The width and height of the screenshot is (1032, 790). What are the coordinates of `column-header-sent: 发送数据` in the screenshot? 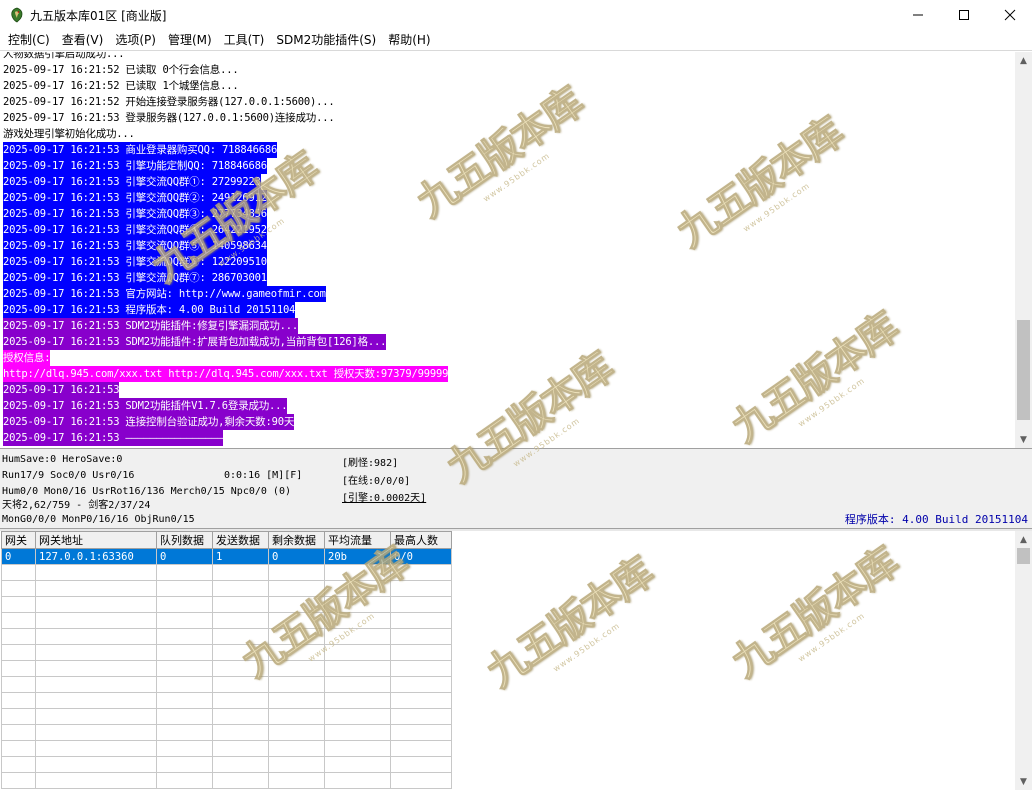 It's located at (240, 540).